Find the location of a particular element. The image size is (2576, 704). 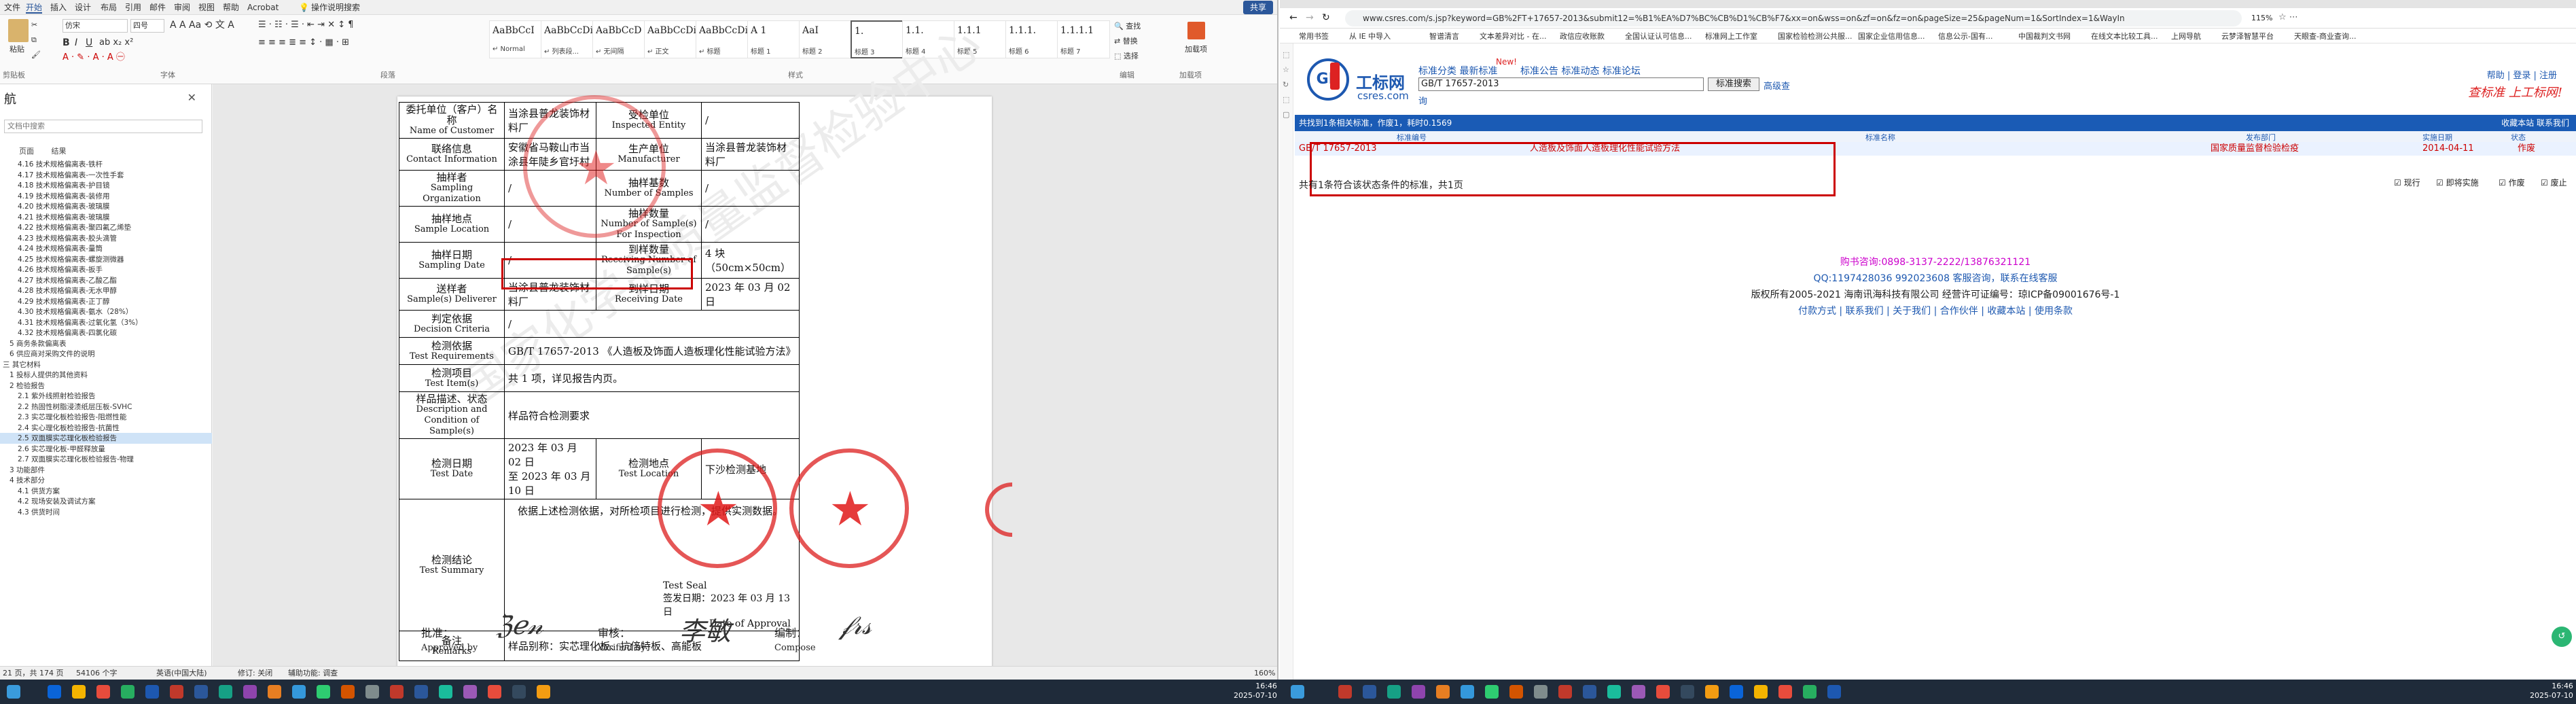

font-color-icon: A · ✎ · A · A ㊀ is located at coordinates (94, 58).